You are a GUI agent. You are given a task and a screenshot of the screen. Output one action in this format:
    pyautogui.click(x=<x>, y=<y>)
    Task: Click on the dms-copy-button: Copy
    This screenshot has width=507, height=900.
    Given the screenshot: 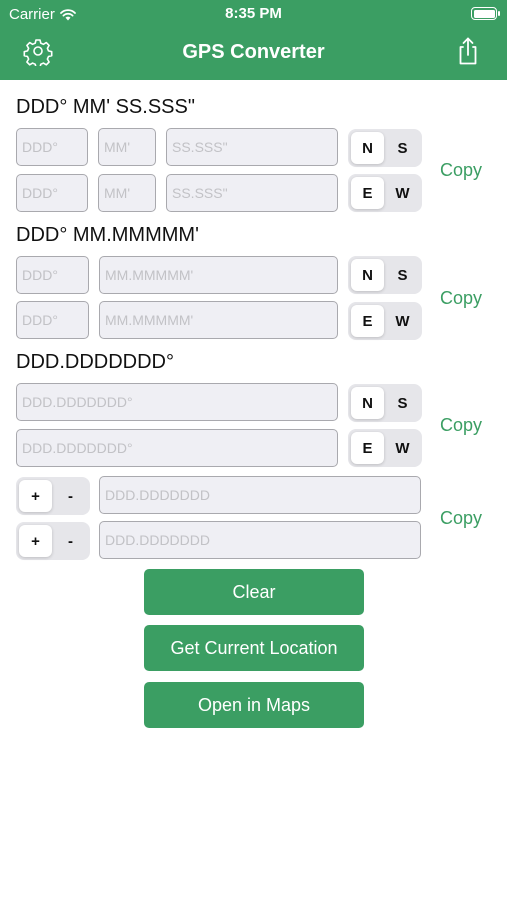 What is the action you would take?
    pyautogui.click(x=461, y=170)
    